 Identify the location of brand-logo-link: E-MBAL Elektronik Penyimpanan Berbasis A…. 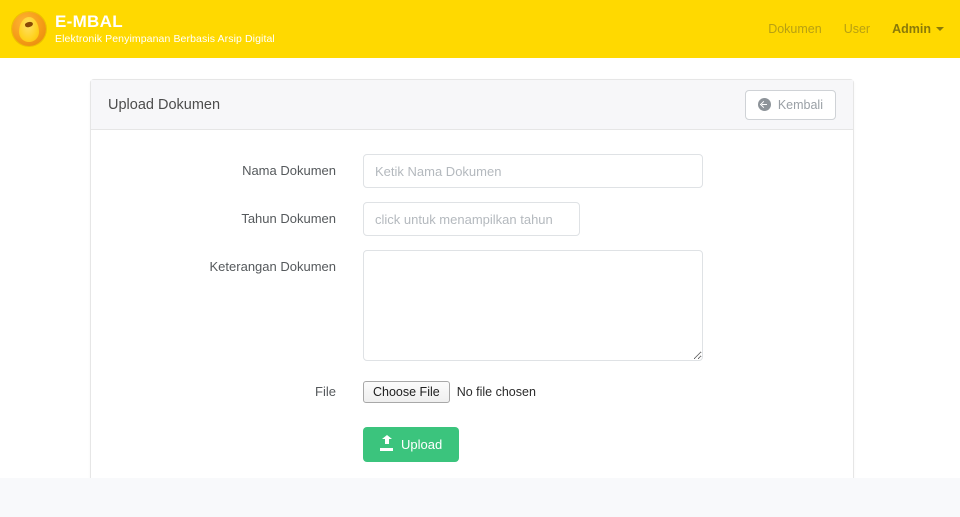
(143, 29).